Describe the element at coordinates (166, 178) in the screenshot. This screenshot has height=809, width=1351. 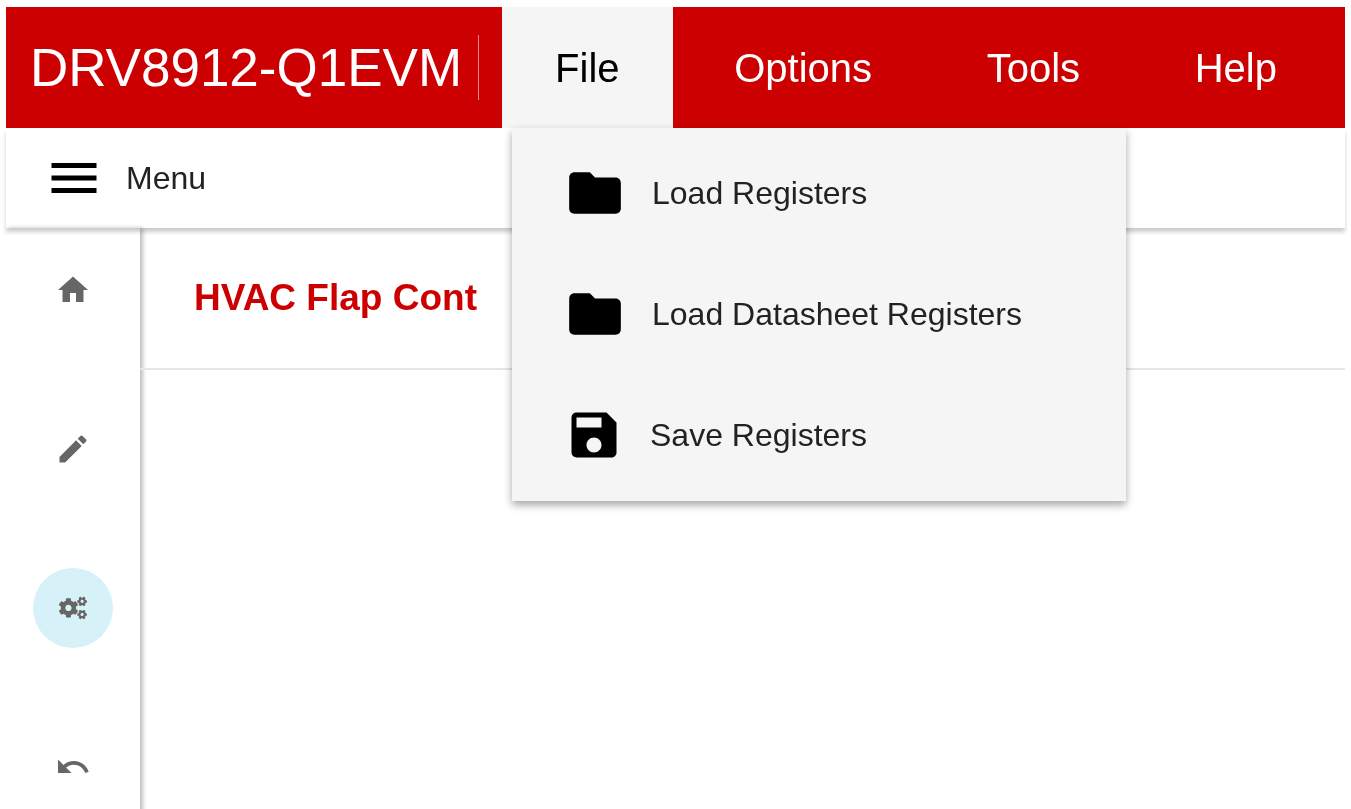
I see `menu-label: Menu` at that location.